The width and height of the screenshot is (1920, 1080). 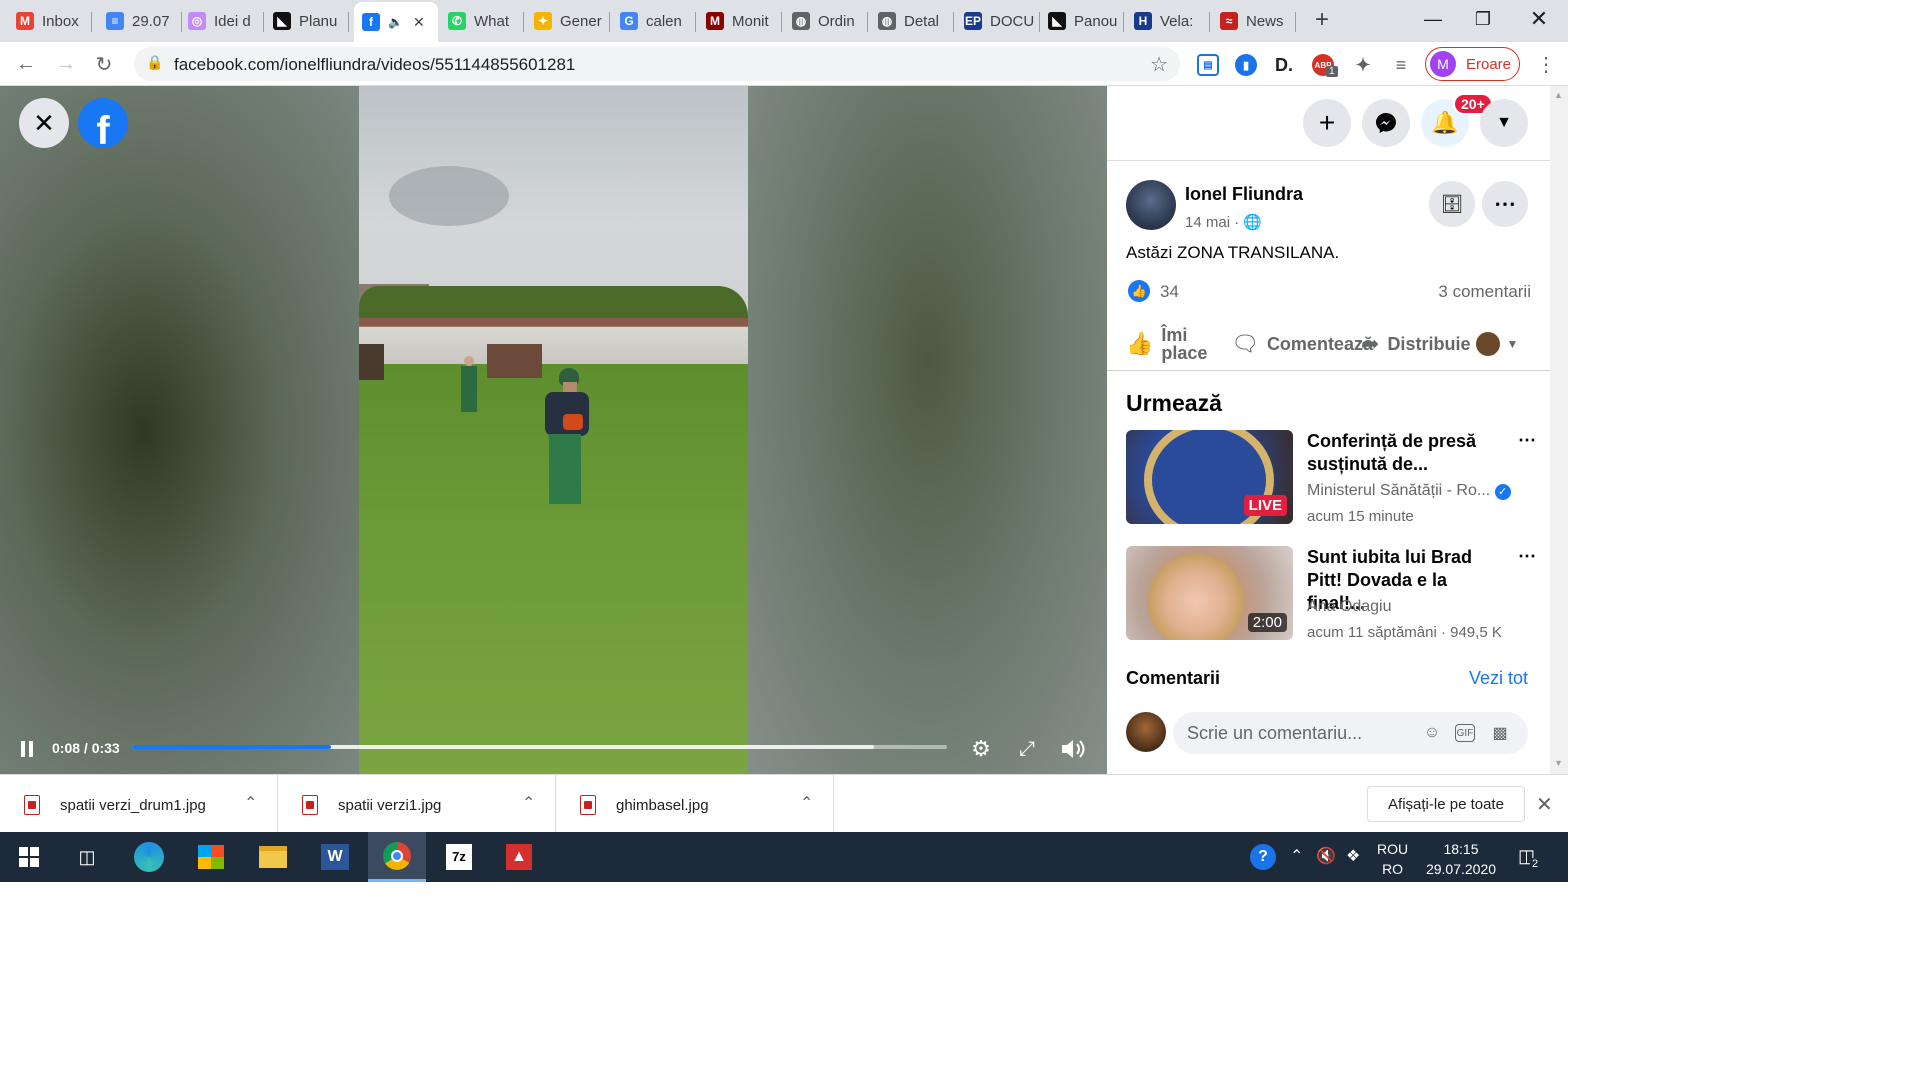 I want to click on create-plus-icon: +, so click(x=1327, y=123).